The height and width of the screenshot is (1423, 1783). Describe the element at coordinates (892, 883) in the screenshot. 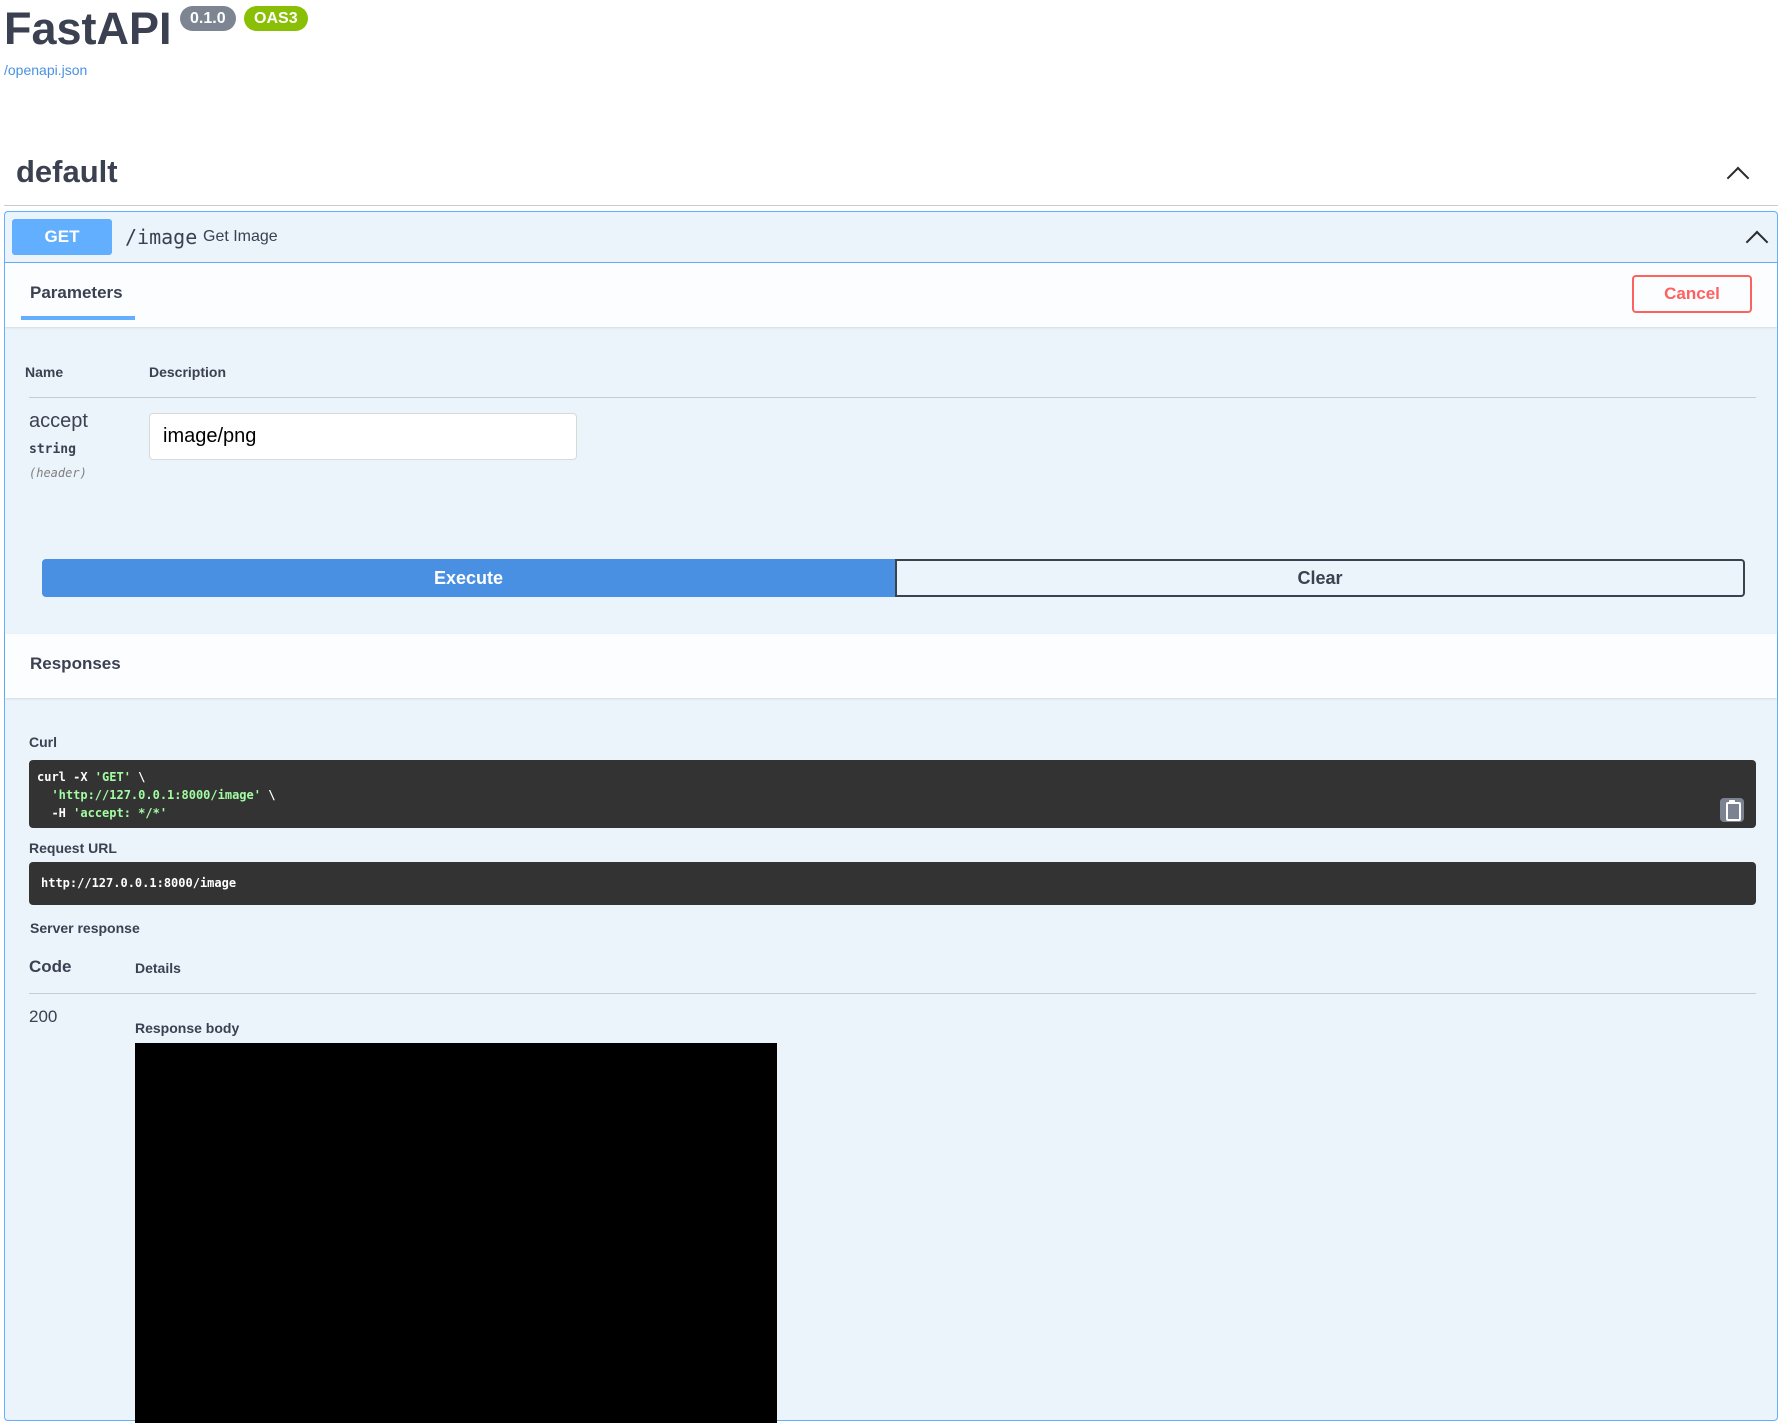

I see `request-url-block: http://127.0.0.1:8000/image` at that location.